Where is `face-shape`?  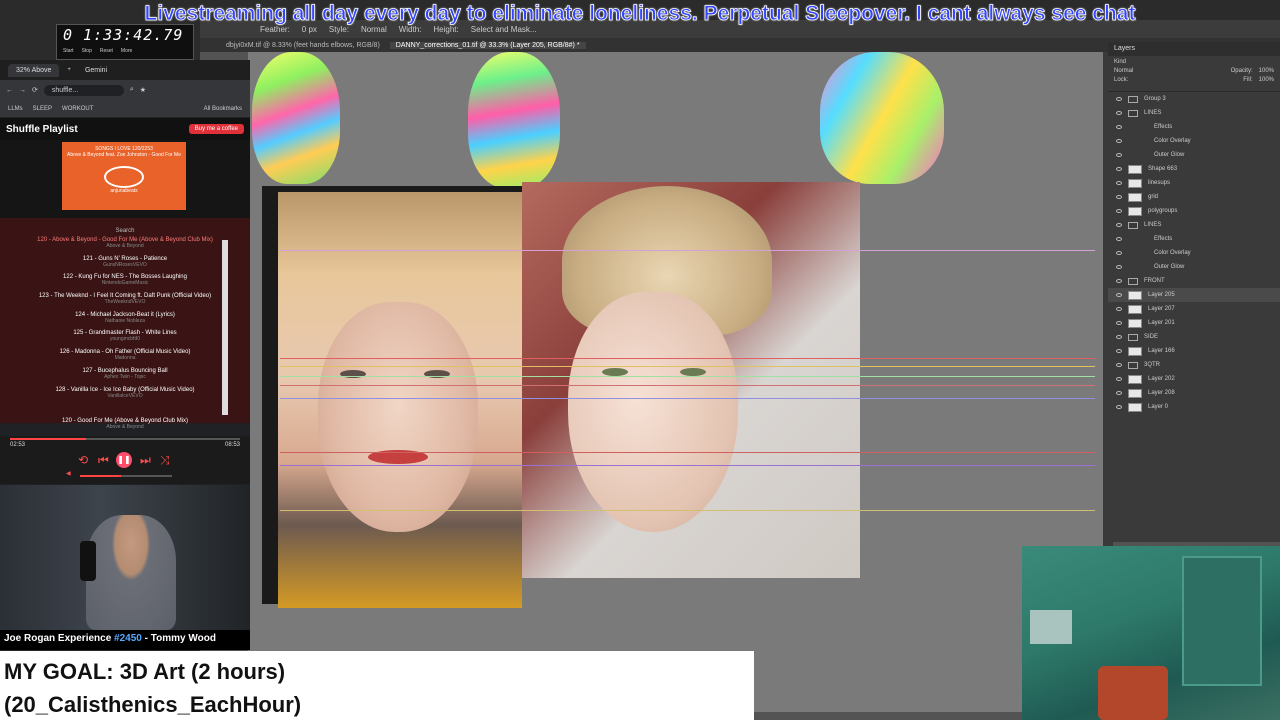 face-shape is located at coordinates (653, 412).